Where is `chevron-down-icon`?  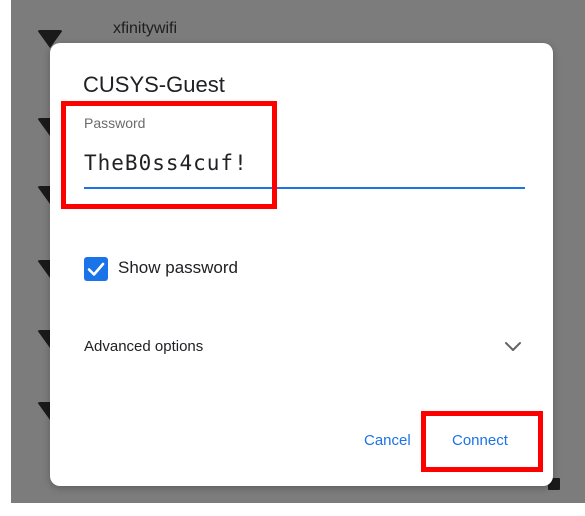
chevron-down-icon is located at coordinates (513, 346).